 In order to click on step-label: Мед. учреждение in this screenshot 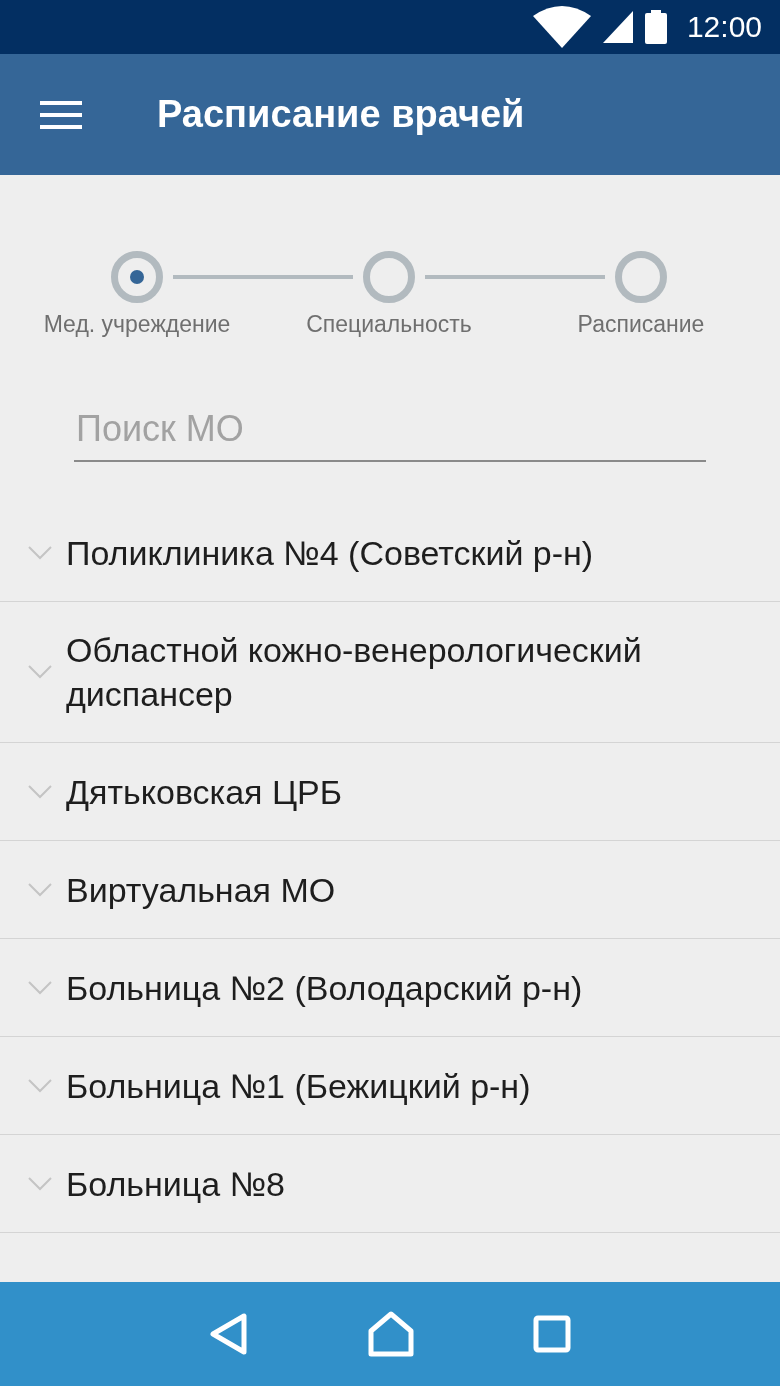, I will do `click(137, 324)`.